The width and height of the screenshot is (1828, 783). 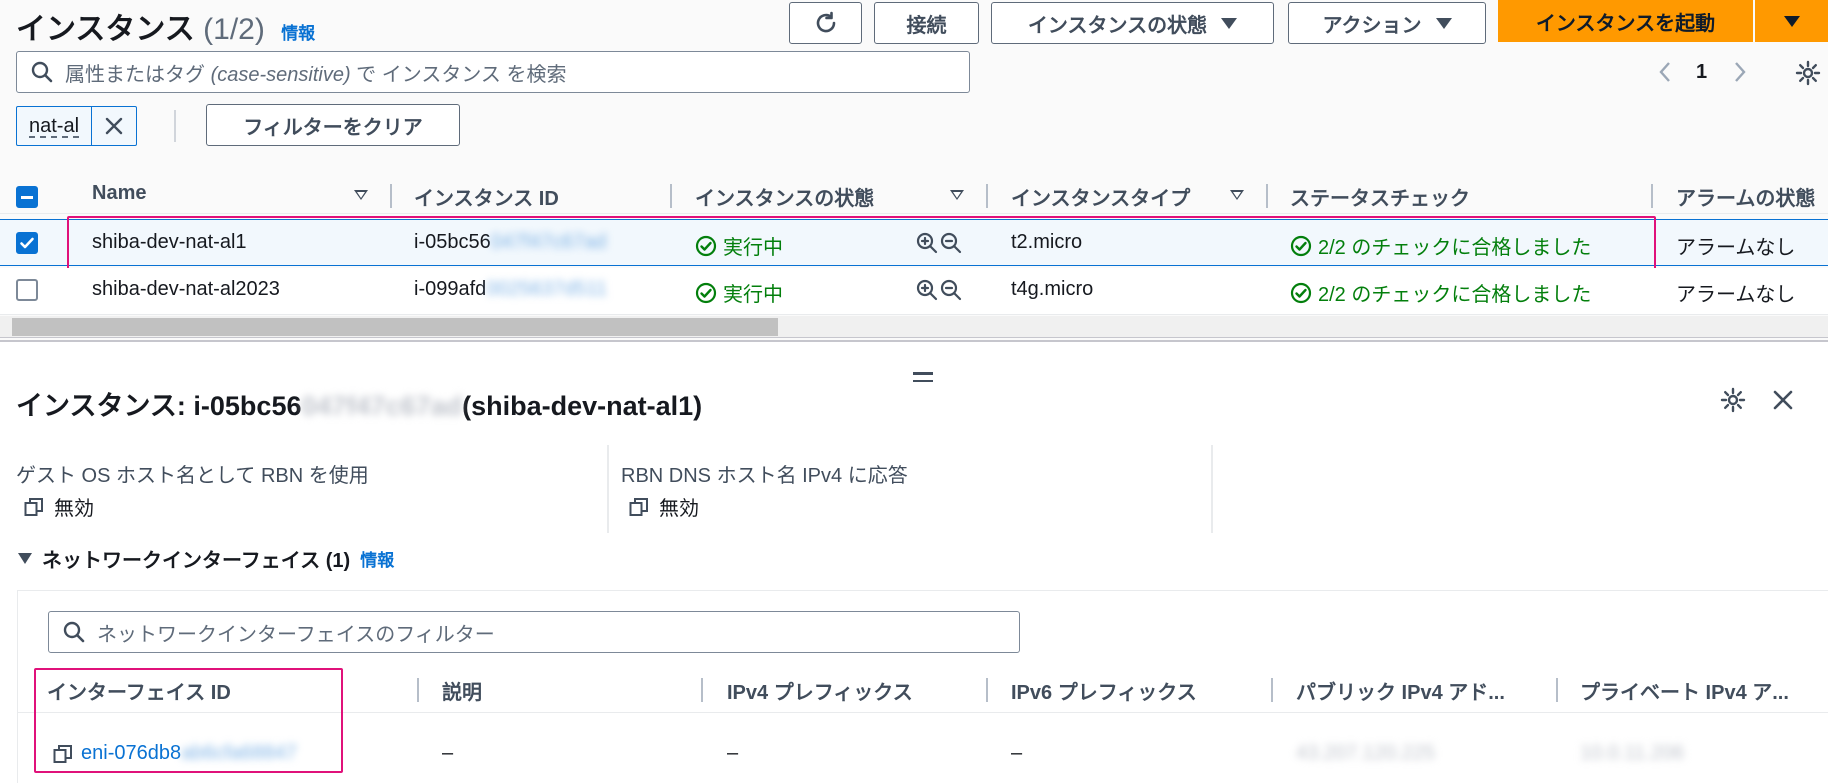 I want to click on split-panel-divider, so click(x=914, y=341).